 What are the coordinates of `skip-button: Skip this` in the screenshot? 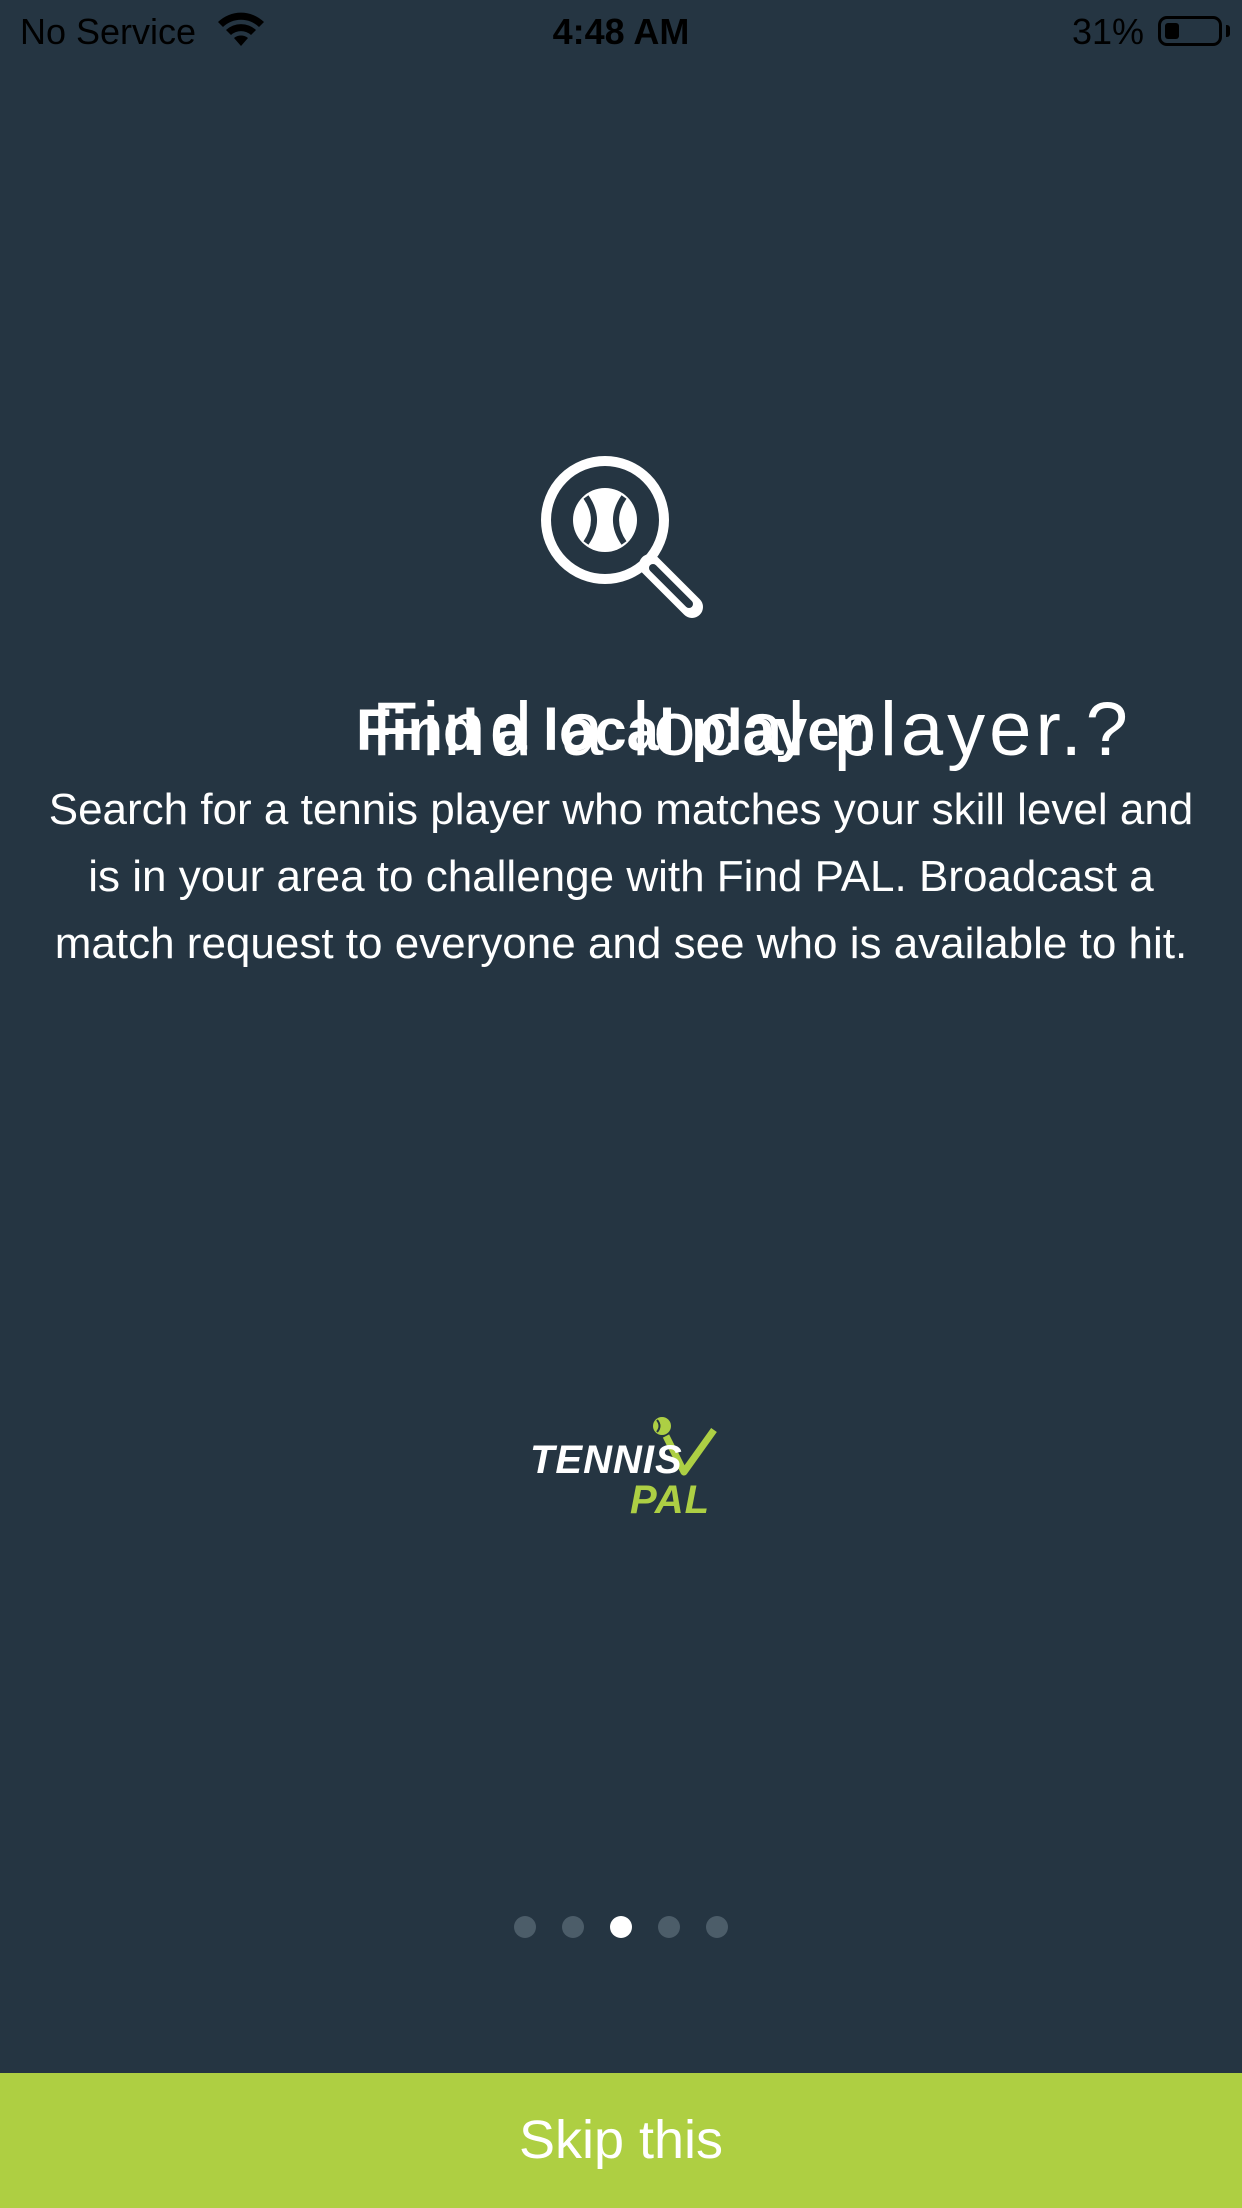 It's located at (621, 2140).